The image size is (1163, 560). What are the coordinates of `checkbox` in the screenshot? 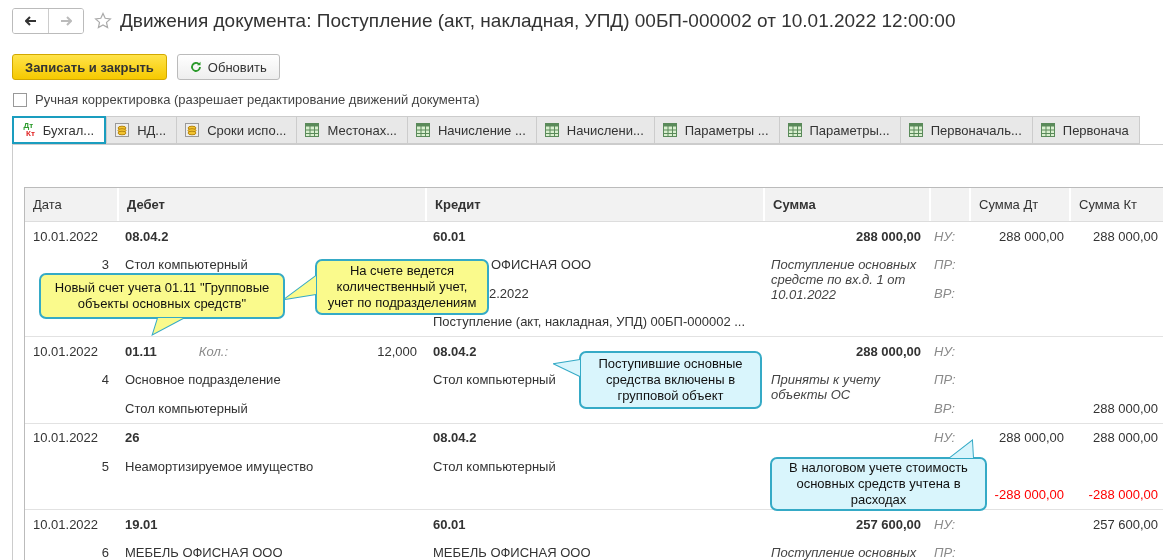 It's located at (20, 99).